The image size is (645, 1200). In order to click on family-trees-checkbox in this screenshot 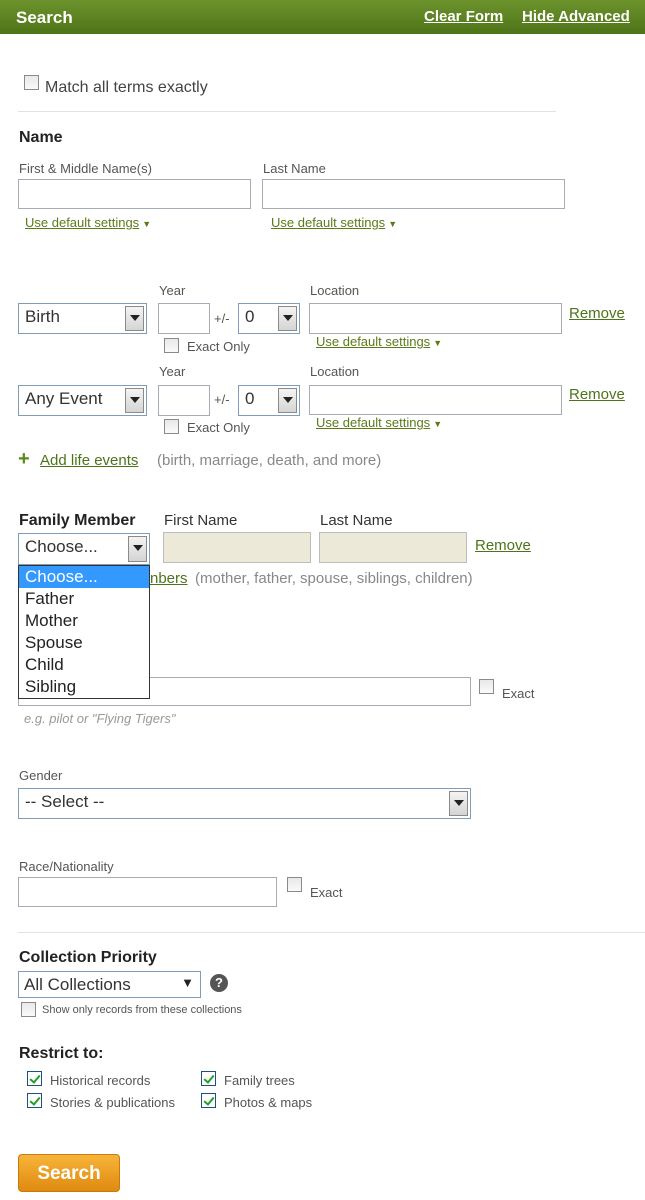, I will do `click(208, 1078)`.